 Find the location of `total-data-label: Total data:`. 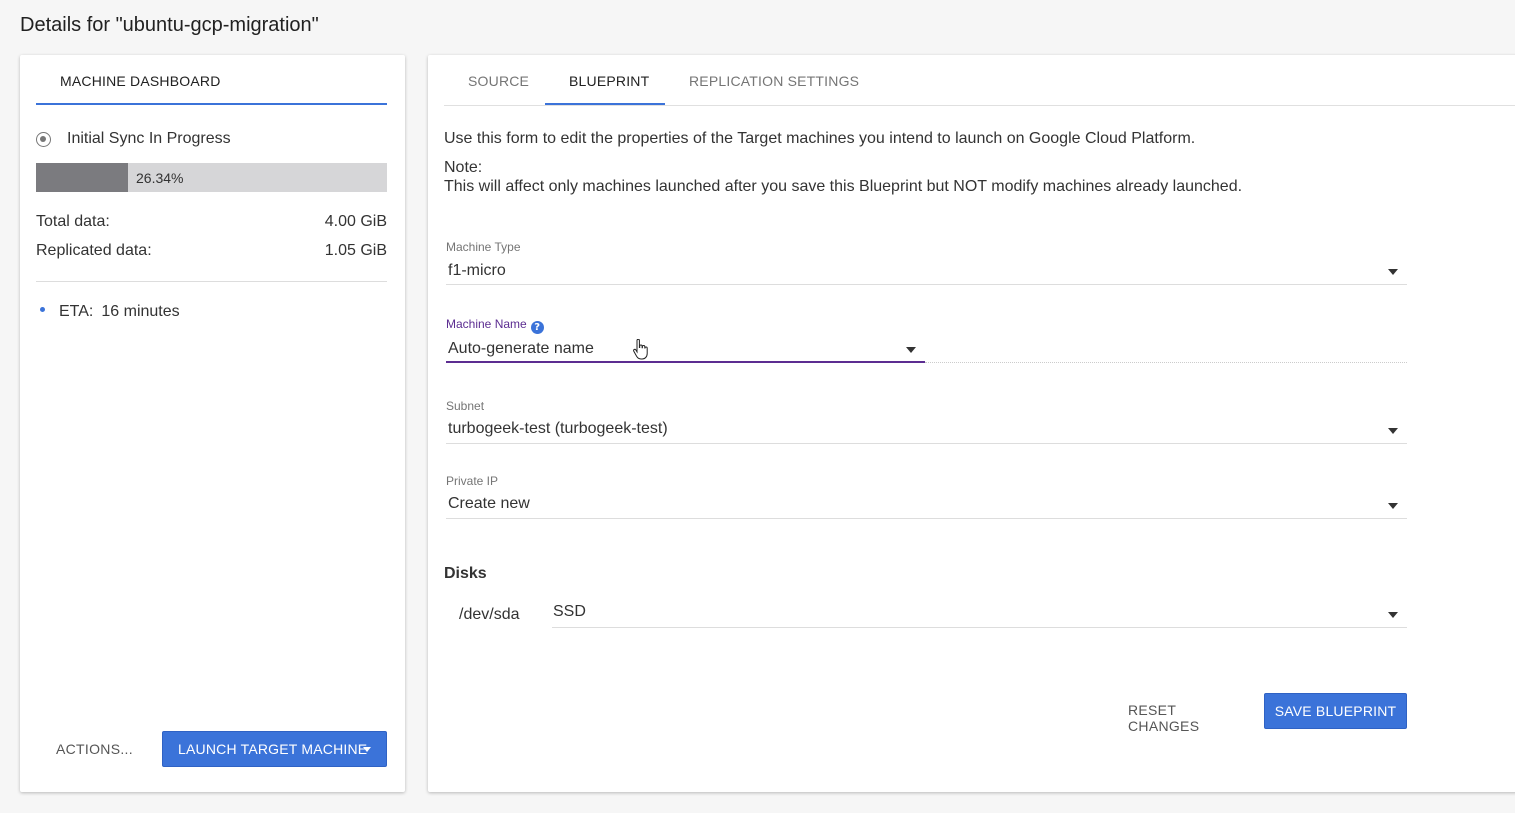

total-data-label: Total data: is located at coordinates (73, 221).